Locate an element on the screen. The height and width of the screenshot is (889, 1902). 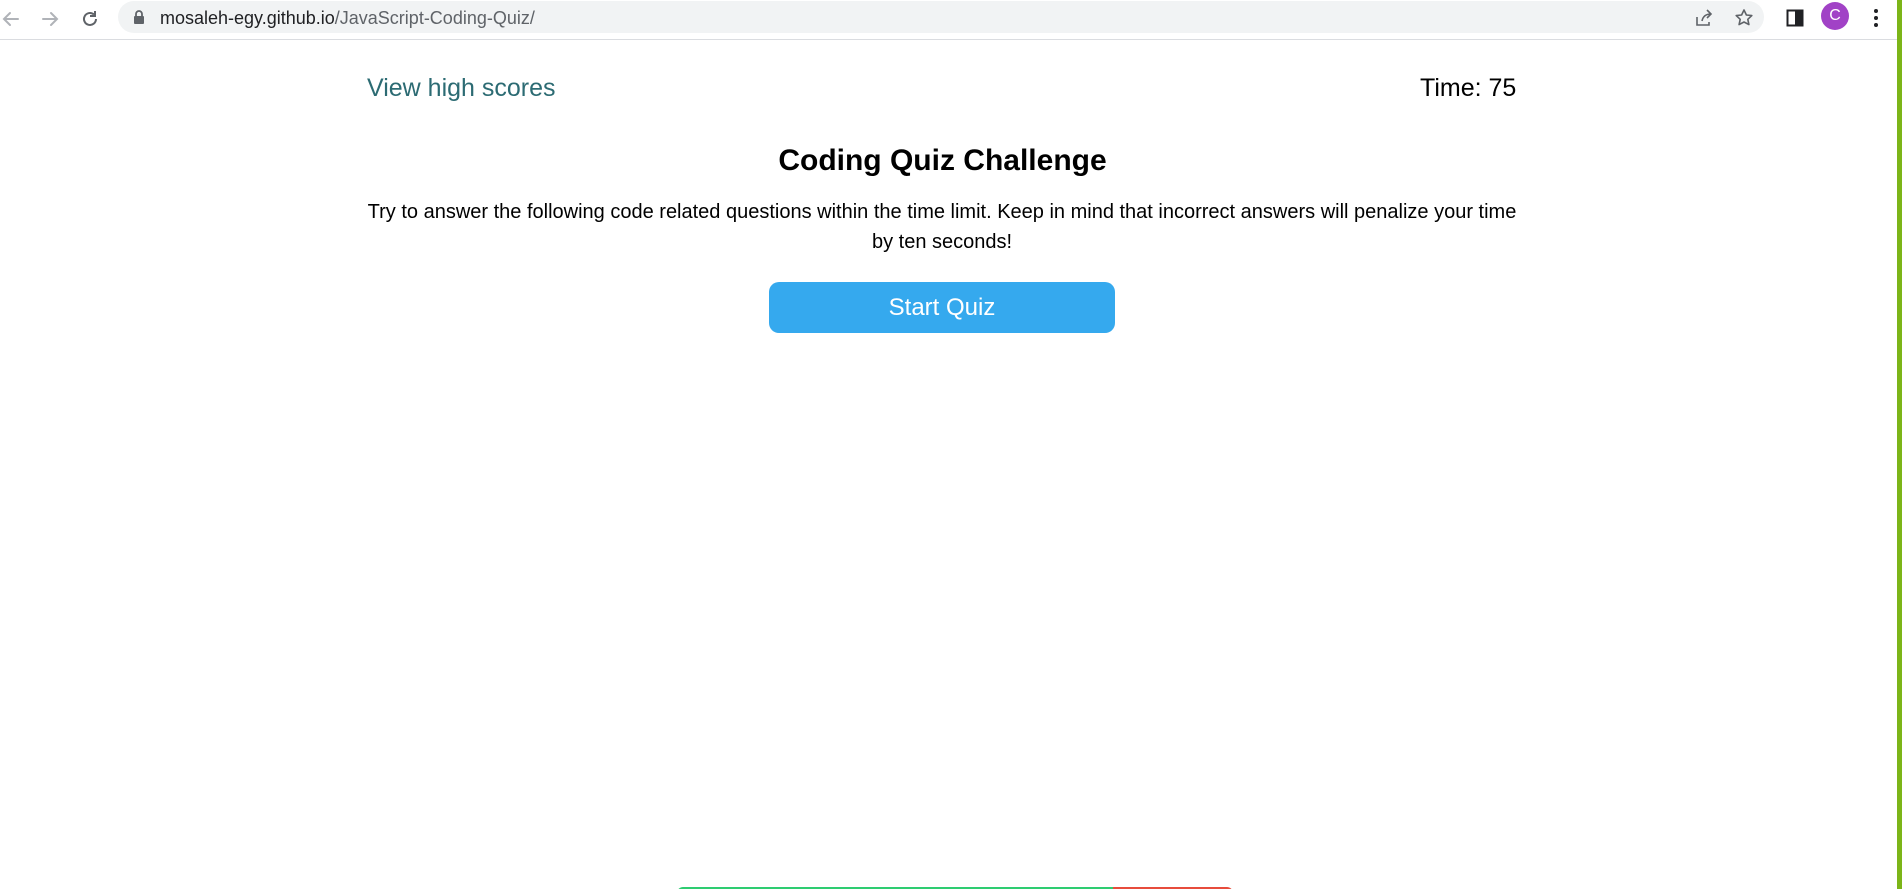
page-title: Coding Quiz Challenge is located at coordinates (942, 160).